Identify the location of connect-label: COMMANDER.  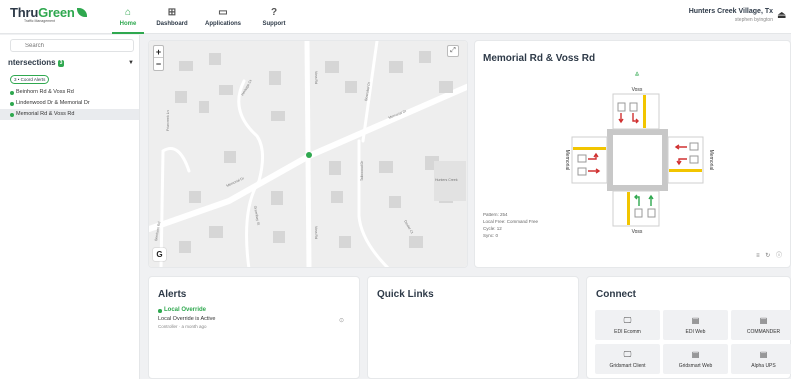
(763, 331).